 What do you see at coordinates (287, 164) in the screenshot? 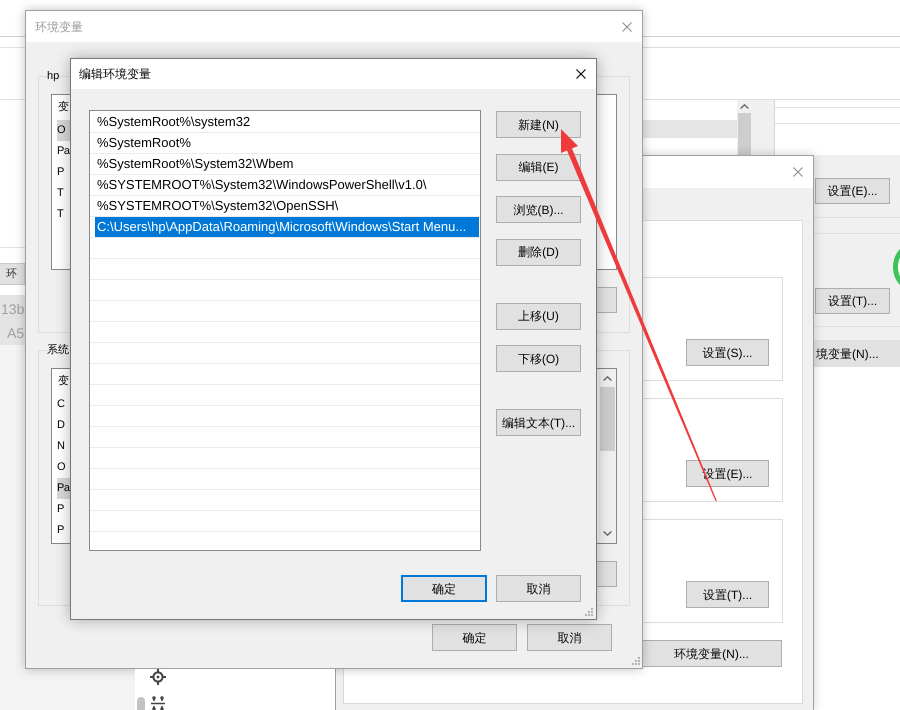
I see `list-item: %SystemRoot%\System32\Wbem` at bounding box center [287, 164].